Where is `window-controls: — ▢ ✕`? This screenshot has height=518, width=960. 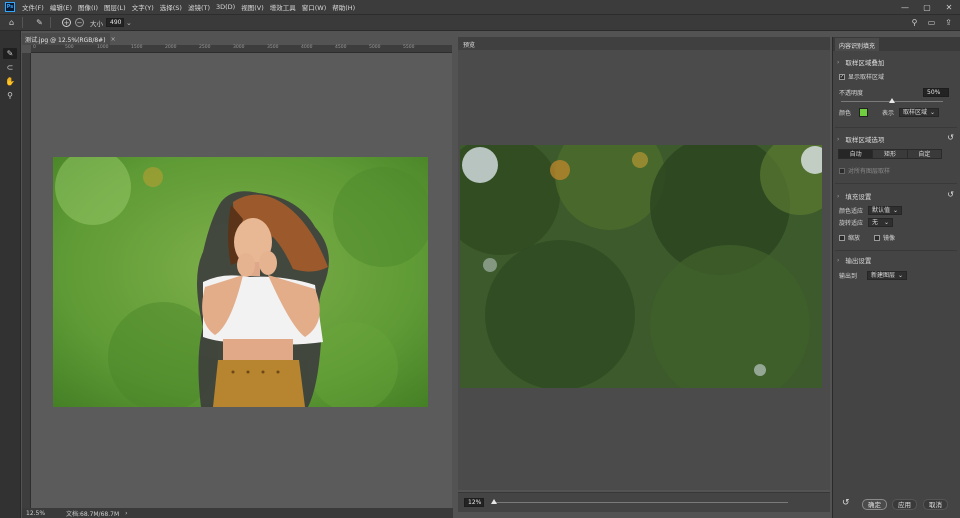
window-controls: — ▢ ✕ is located at coordinates (927, 7).